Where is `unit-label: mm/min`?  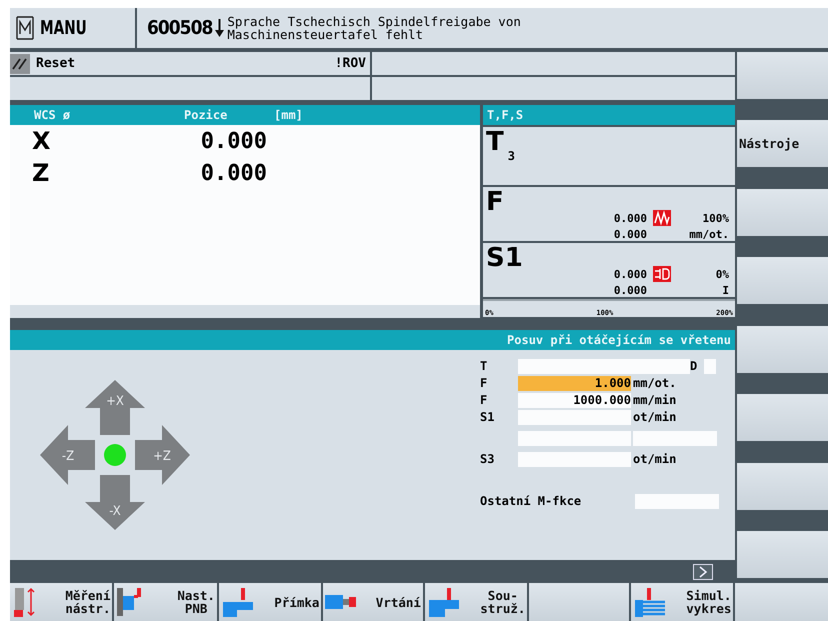 unit-label: mm/min is located at coordinates (654, 400).